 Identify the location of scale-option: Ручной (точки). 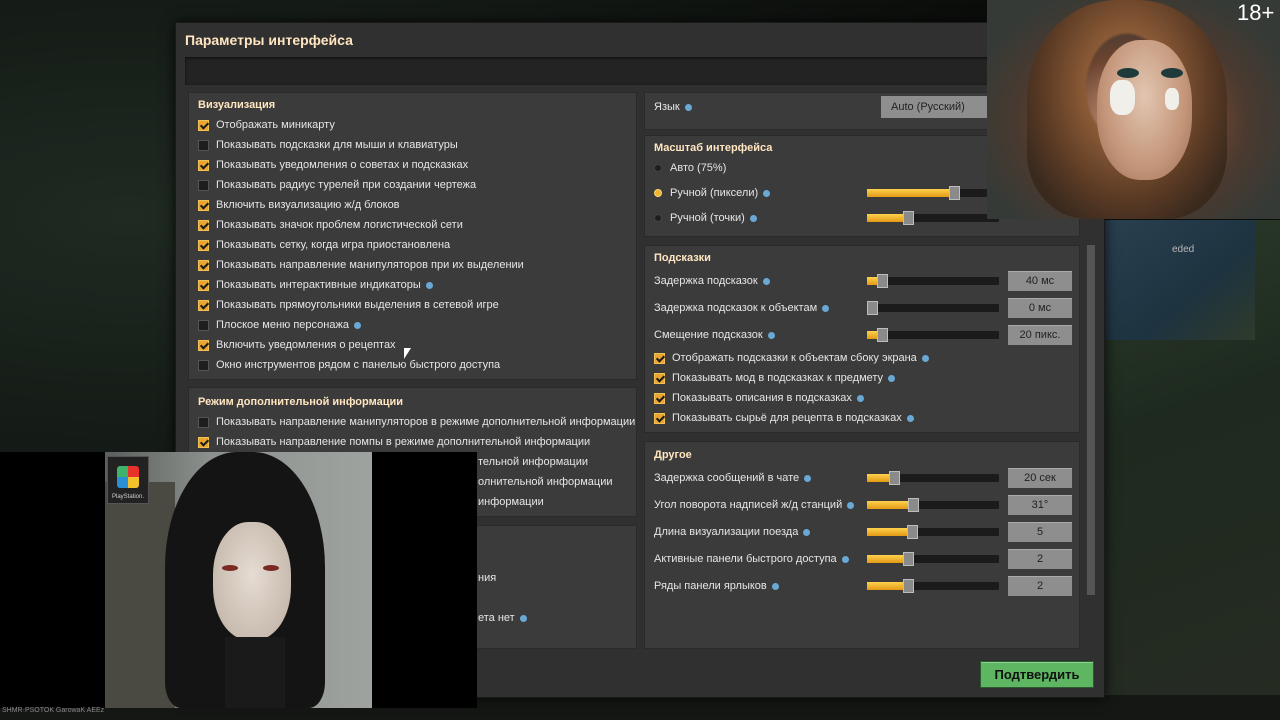
(705, 218).